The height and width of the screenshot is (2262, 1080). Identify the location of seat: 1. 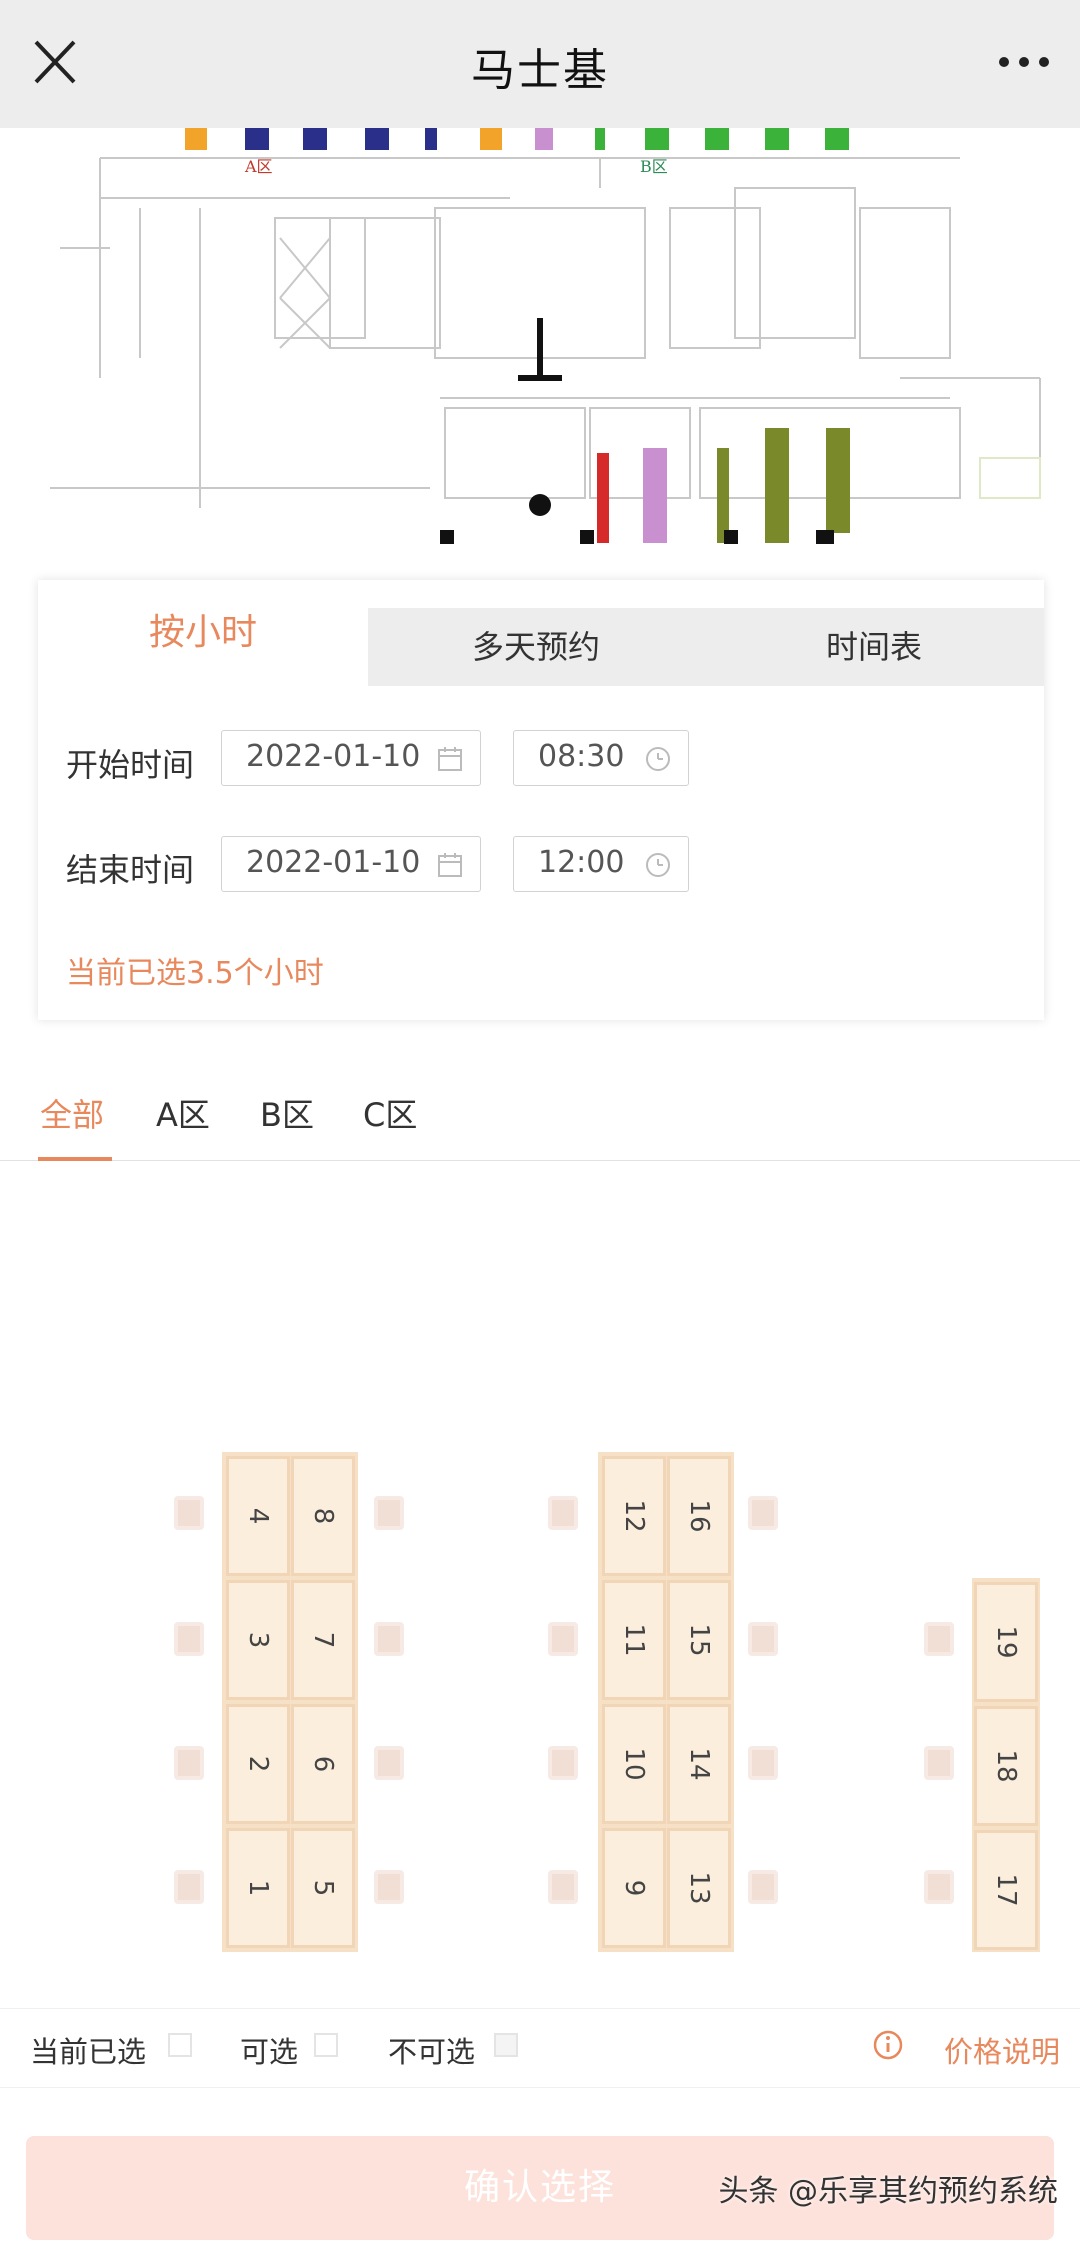
(258, 1888).